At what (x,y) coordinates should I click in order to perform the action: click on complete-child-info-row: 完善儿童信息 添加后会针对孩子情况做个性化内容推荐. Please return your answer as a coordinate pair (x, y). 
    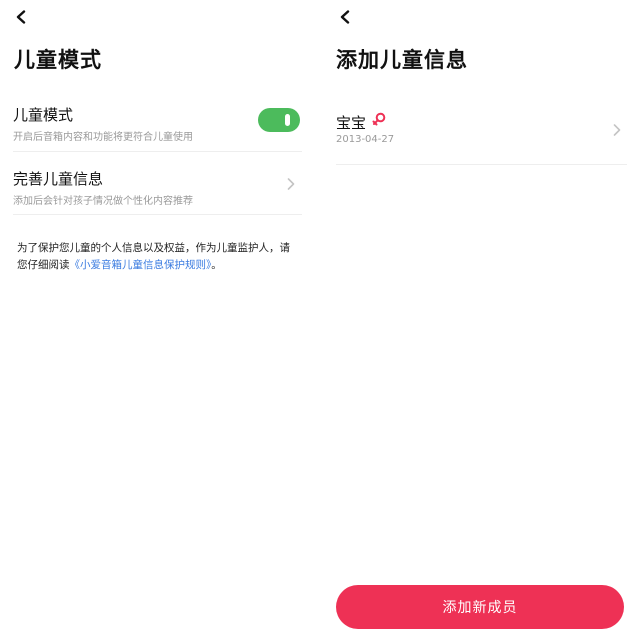
    Looking at the image, I should click on (158, 199).